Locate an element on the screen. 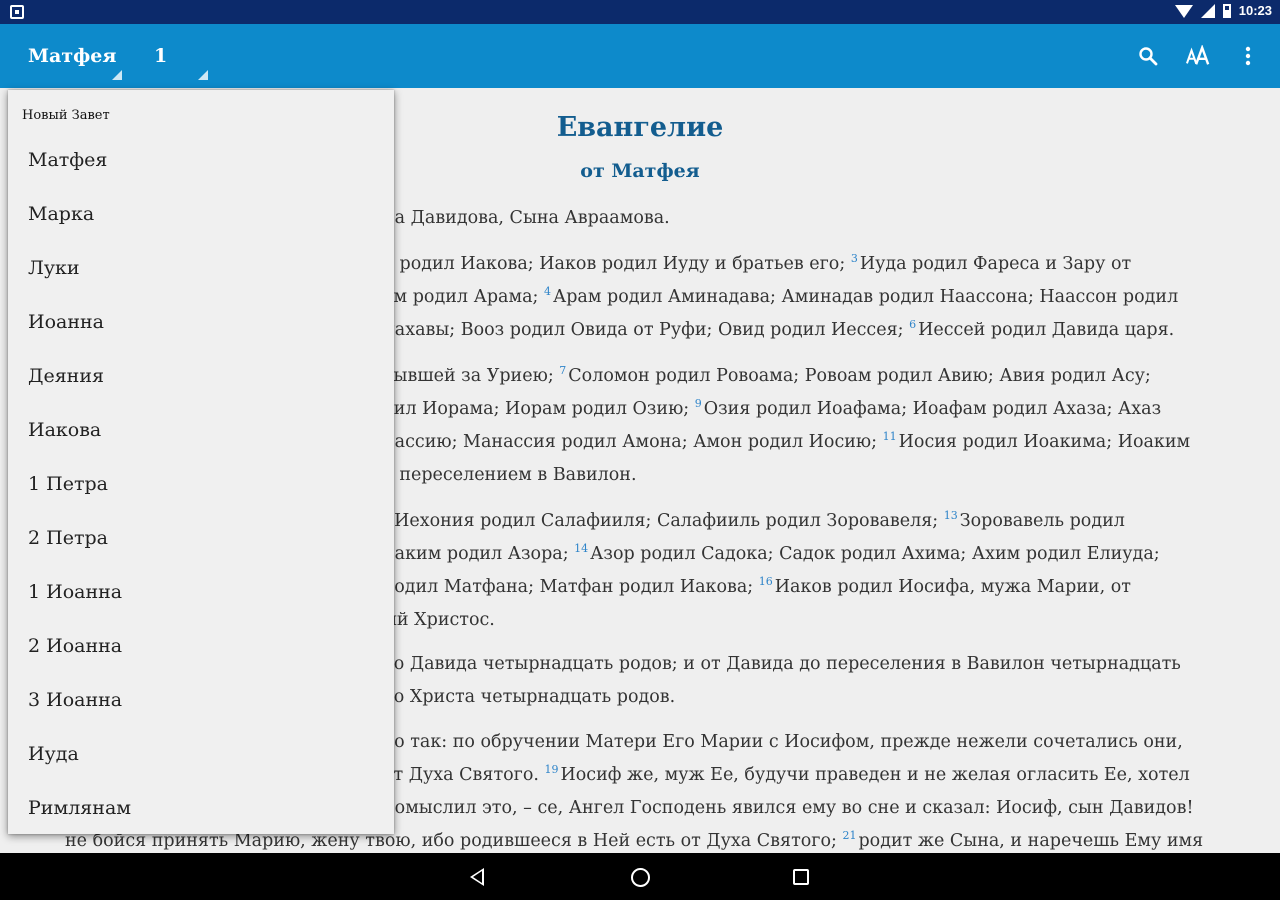  verse-text: Иаков родил Иосифа, мужа Марии, от is located at coordinates (952, 587).